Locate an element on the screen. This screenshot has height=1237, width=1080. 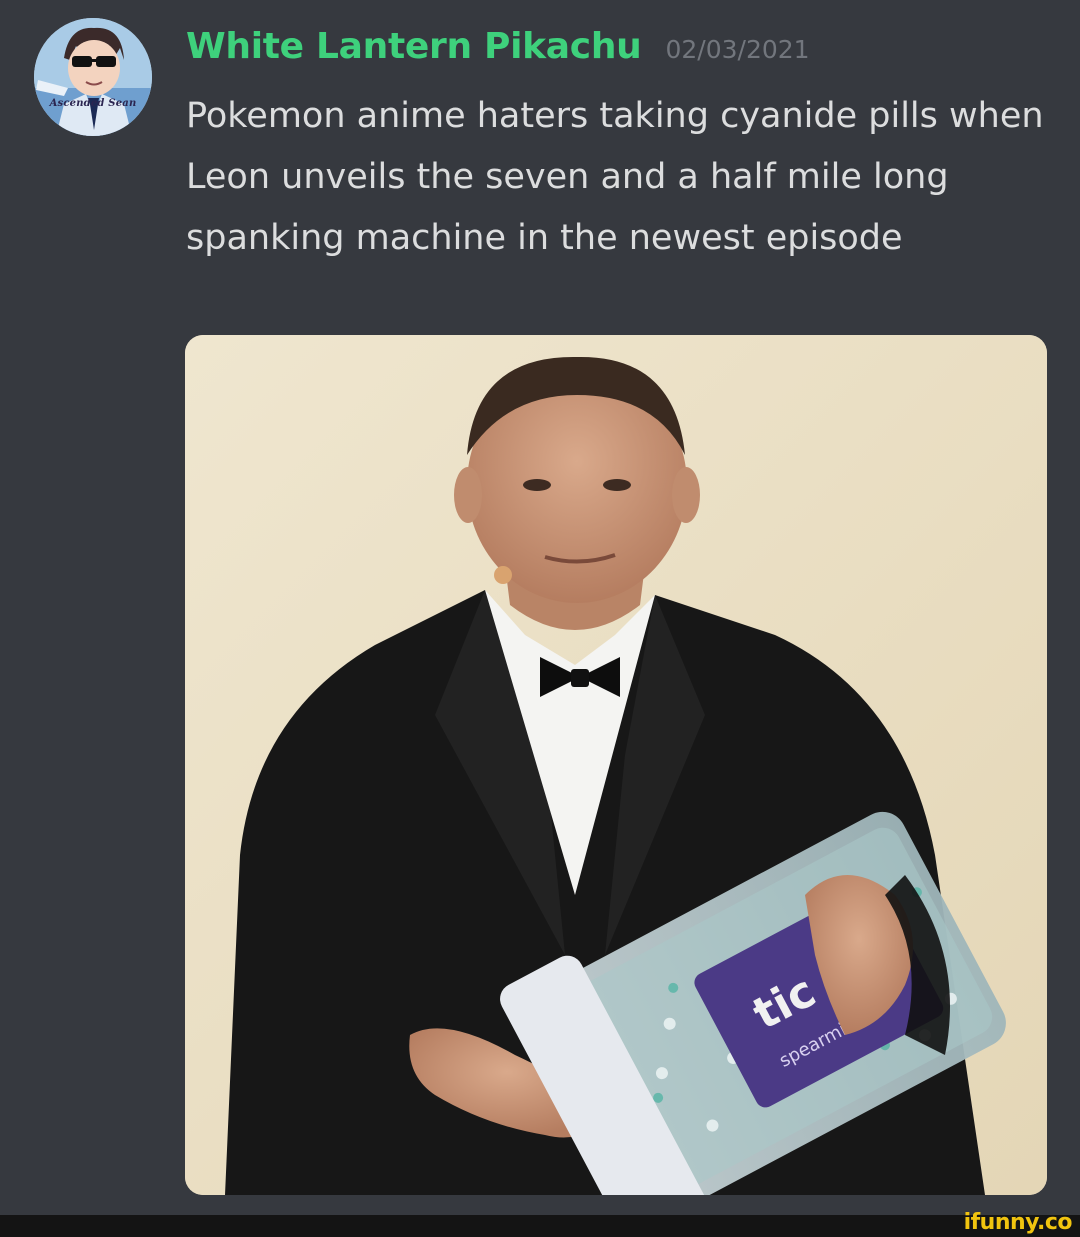
message-header: White Lantern Pikachu 02/03/2021 is located at coordinates (498, 50).